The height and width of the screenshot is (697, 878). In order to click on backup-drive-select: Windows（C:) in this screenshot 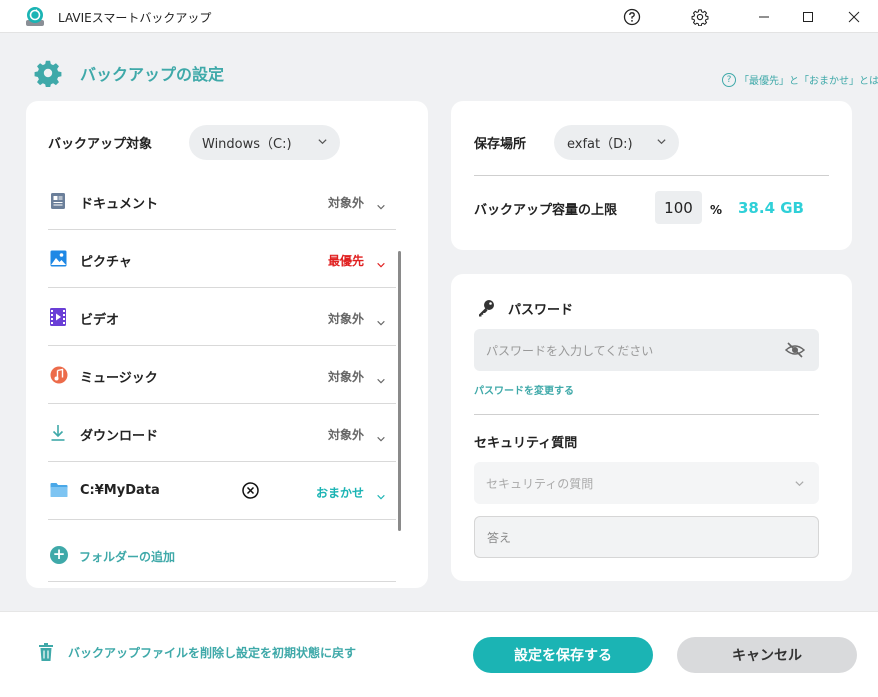, I will do `click(264, 142)`.